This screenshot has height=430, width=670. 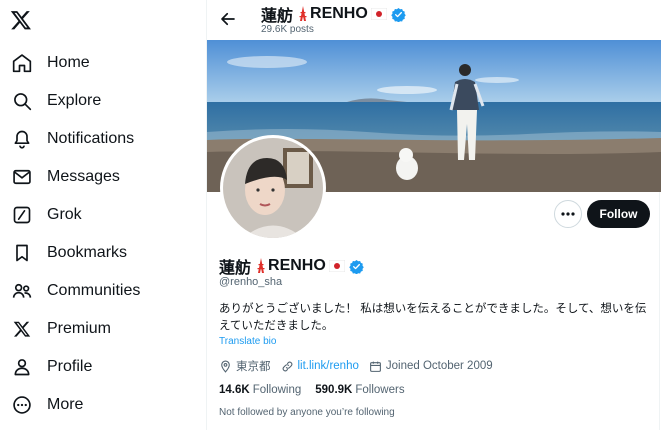 I want to click on location-text: 東京都, so click(x=253, y=367).